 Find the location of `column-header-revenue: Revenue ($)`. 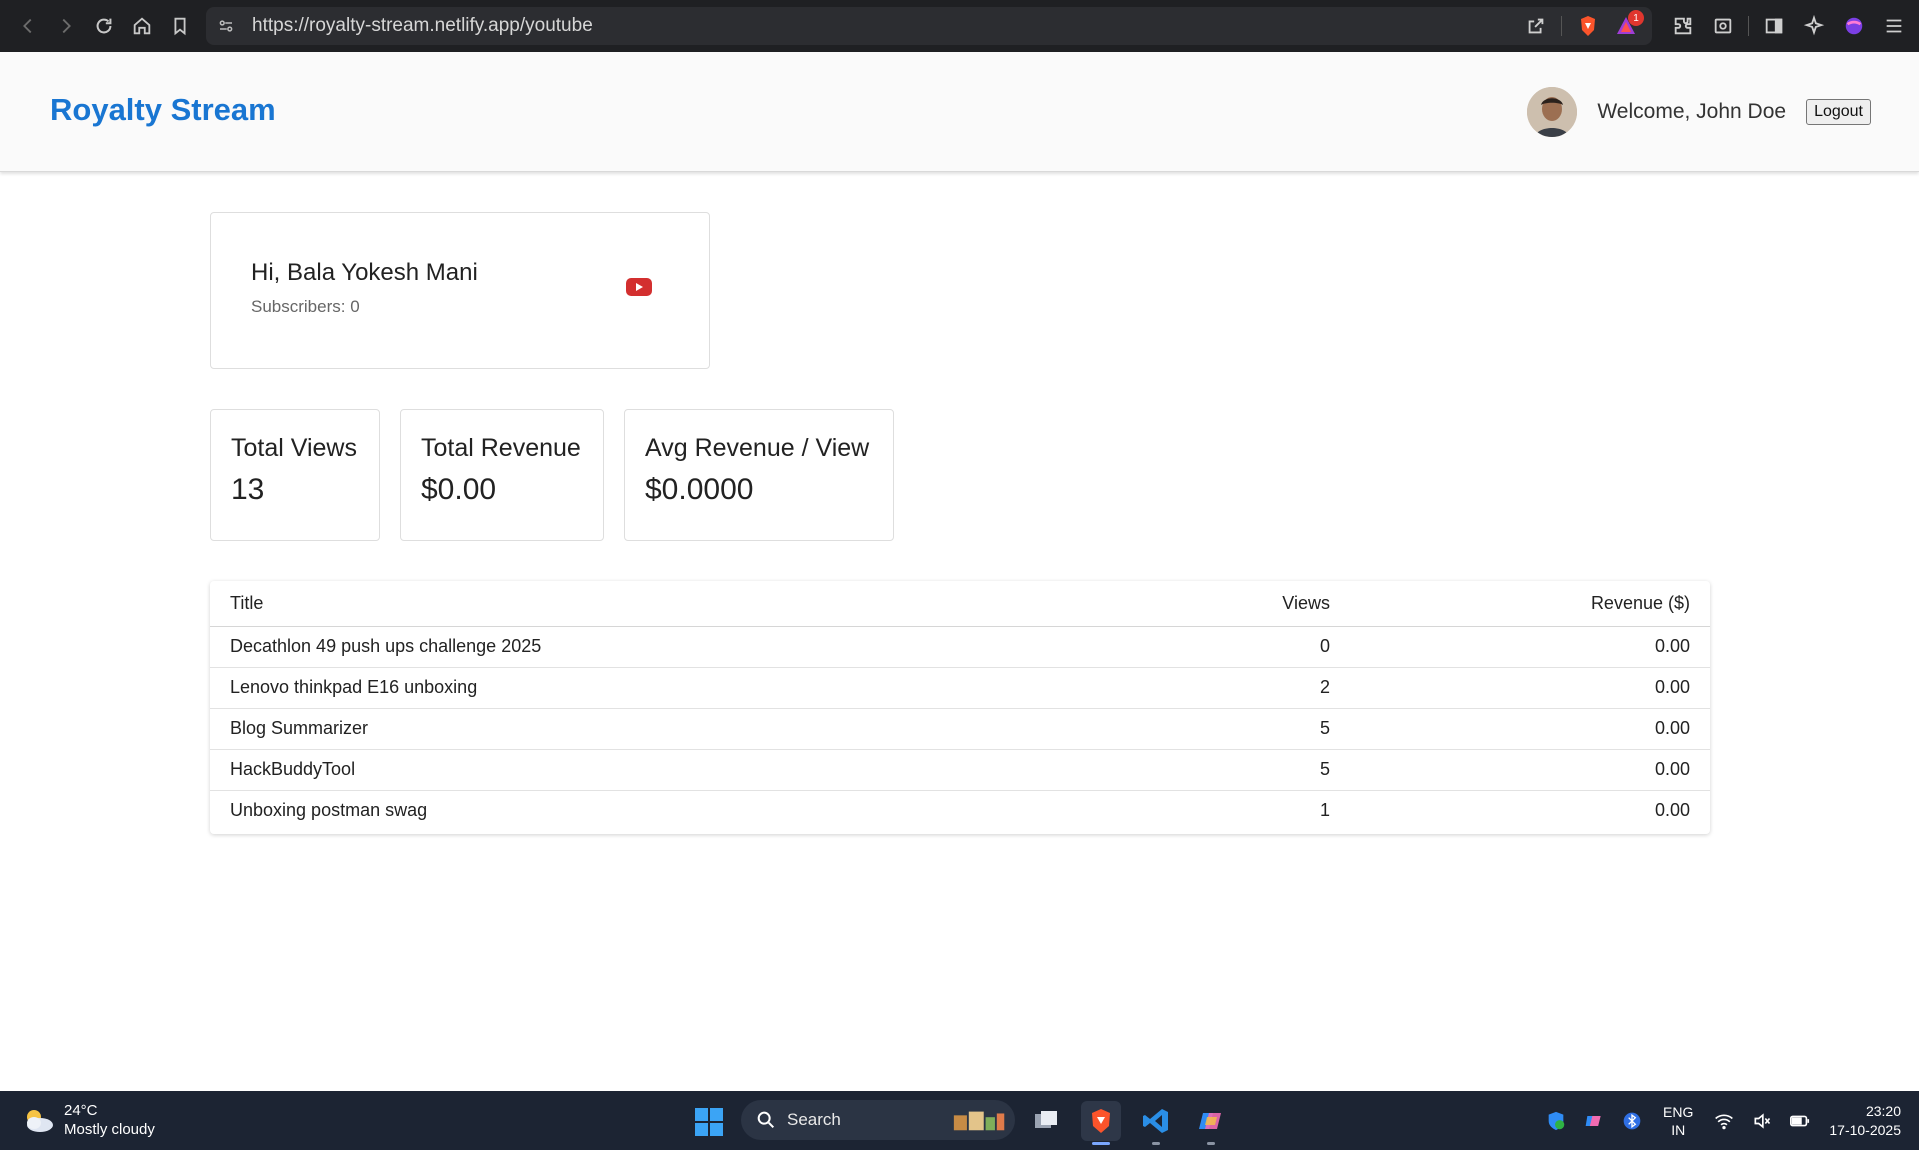

column-header-revenue: Revenue ($) is located at coordinates (1530, 604).